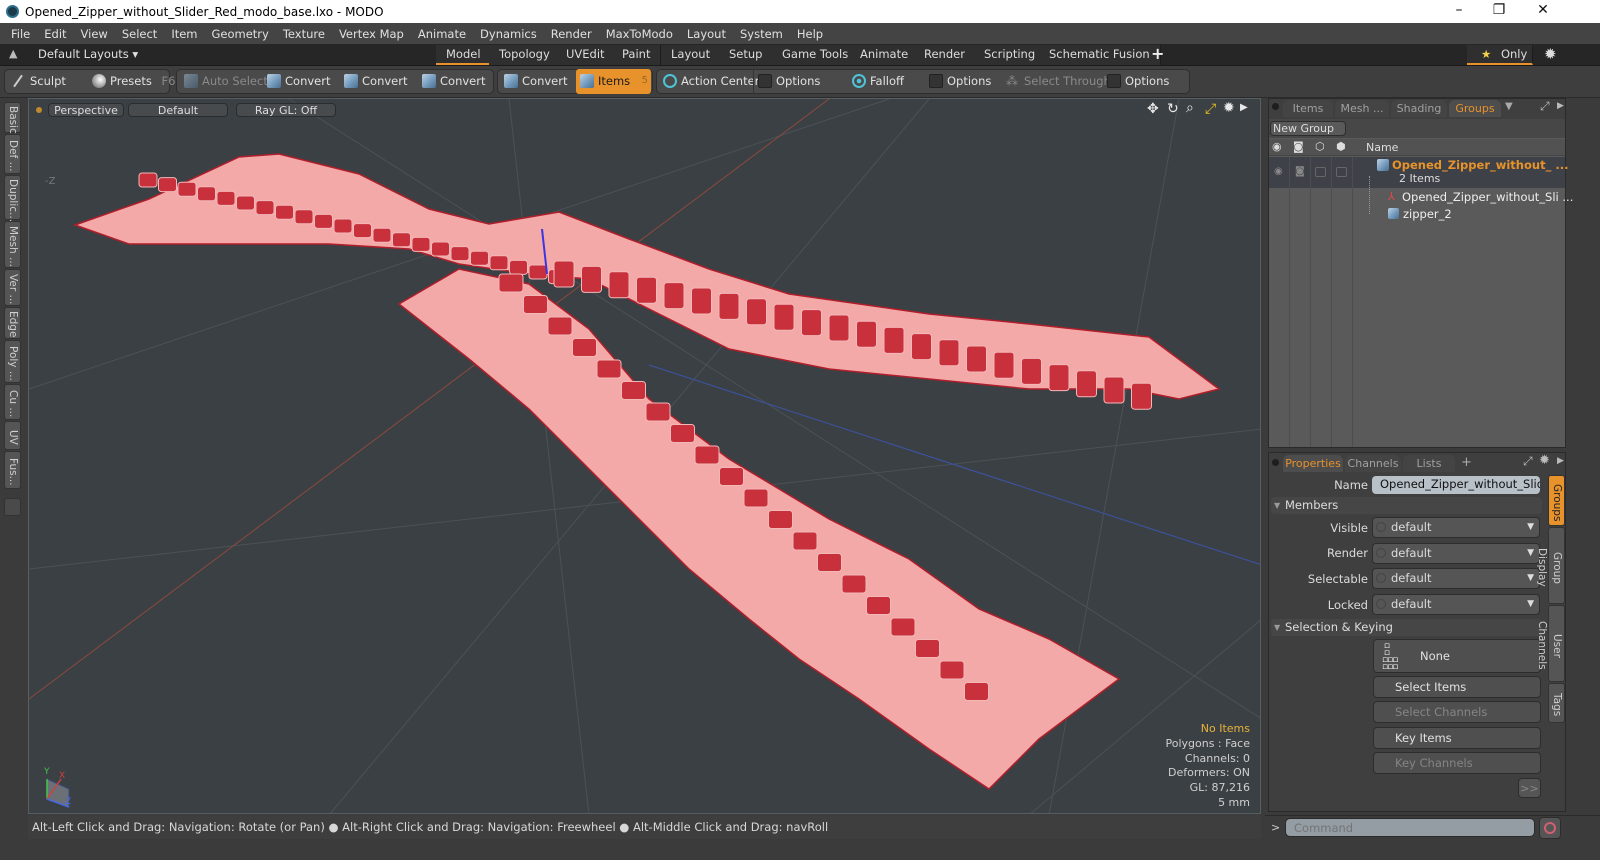 The image size is (1600, 860). What do you see at coordinates (1543, 11) in the screenshot?
I see `close-button: ✕` at bounding box center [1543, 11].